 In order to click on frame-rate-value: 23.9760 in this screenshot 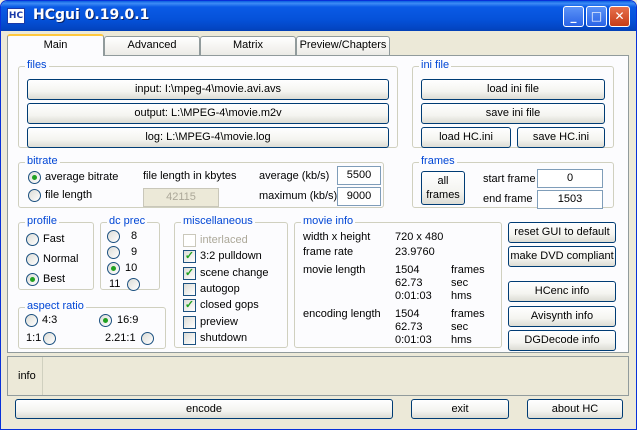, I will do `click(415, 252)`.